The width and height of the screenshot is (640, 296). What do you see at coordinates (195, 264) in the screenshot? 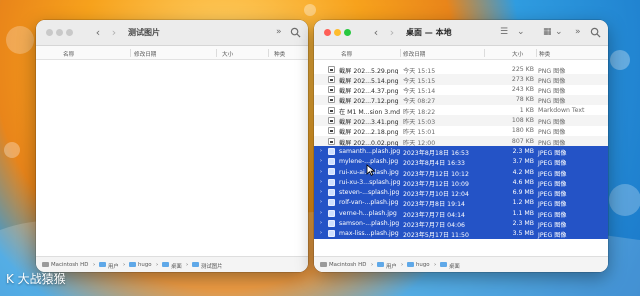
I see `folder-icon` at bounding box center [195, 264].